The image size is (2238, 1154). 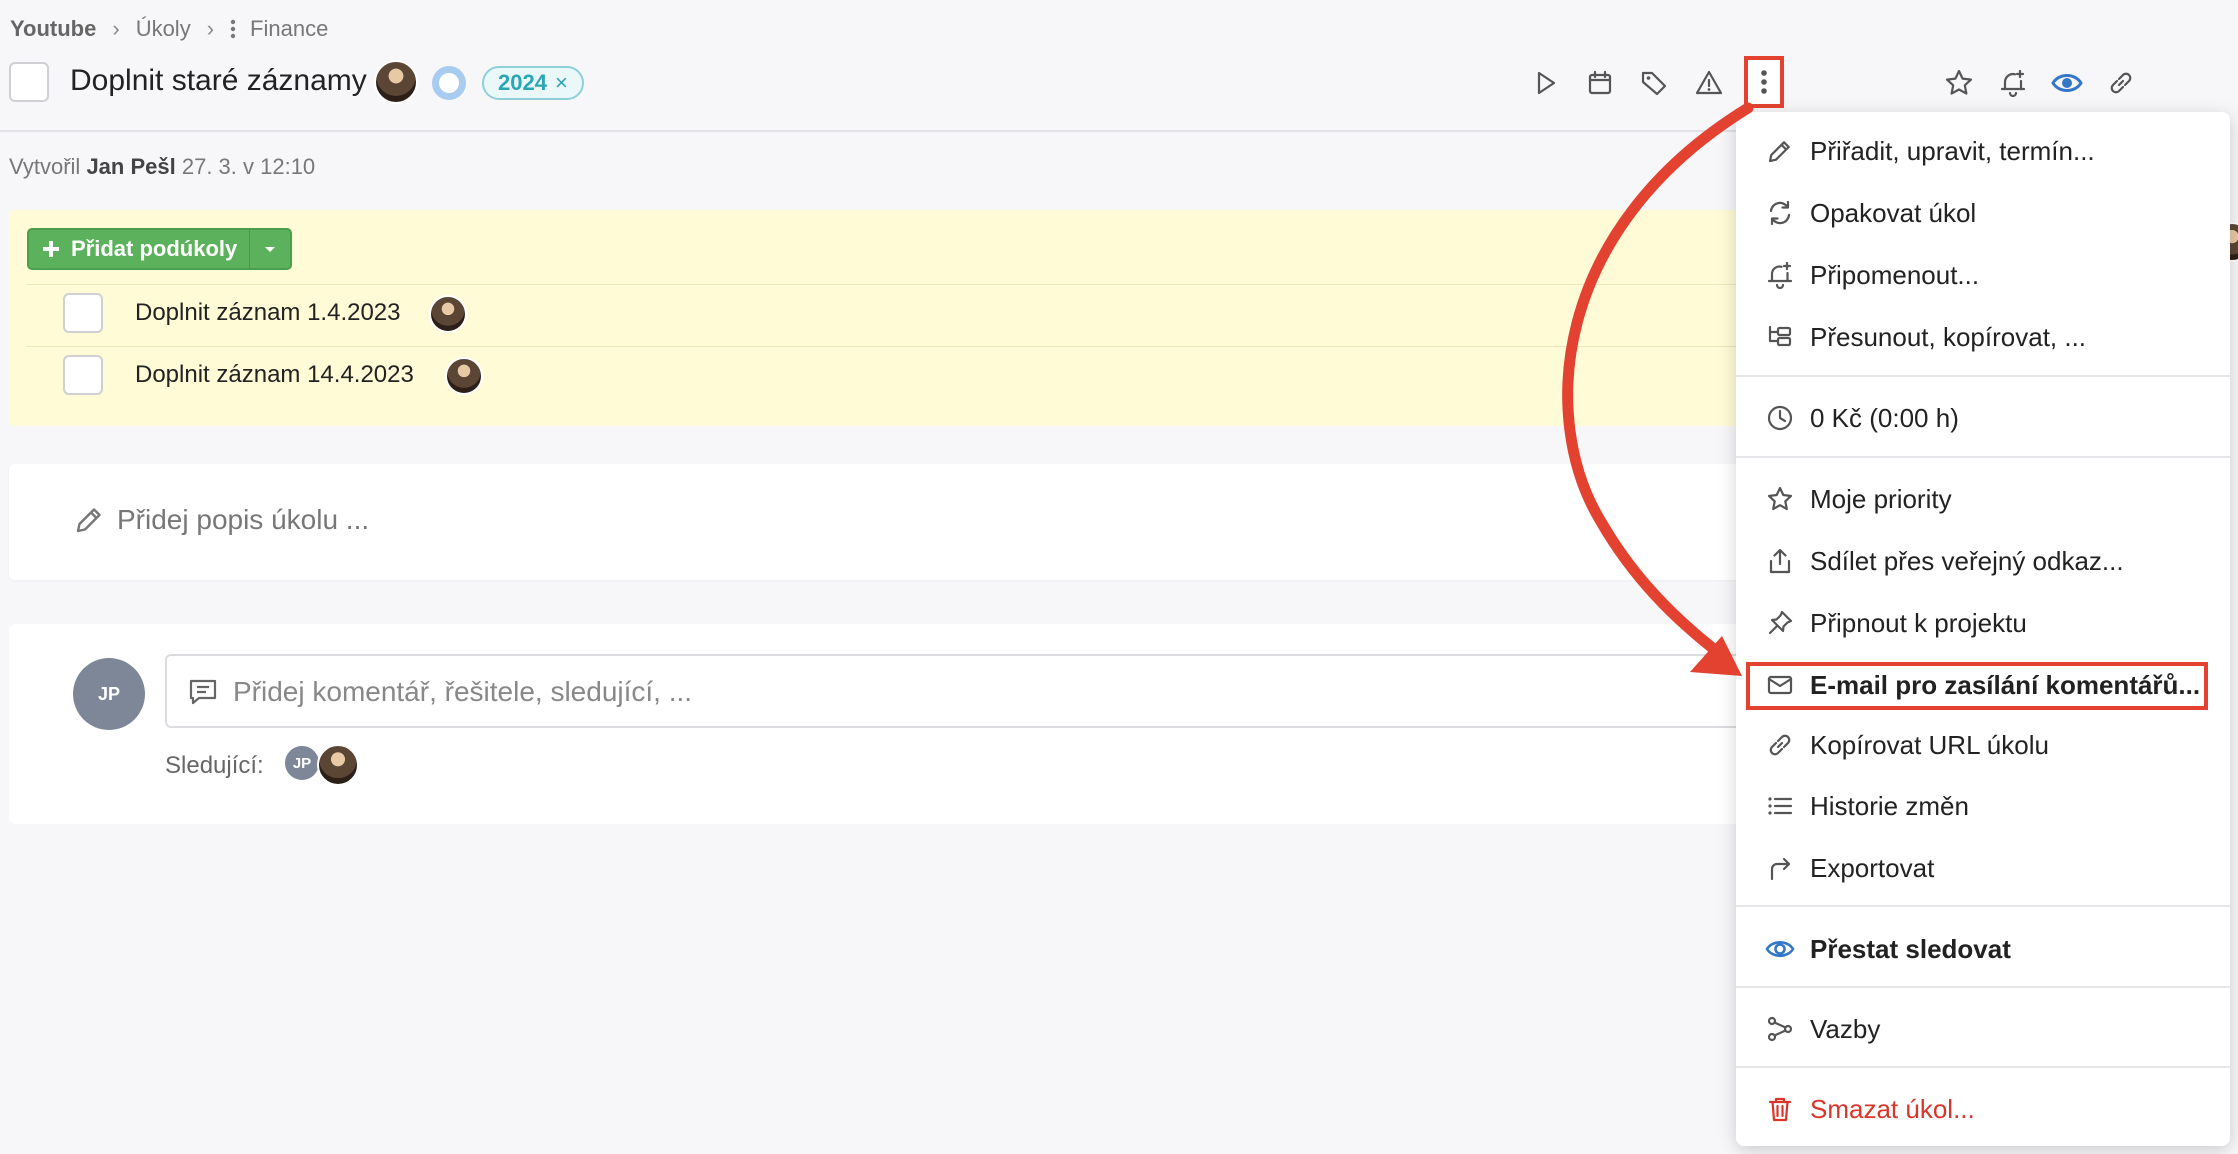 What do you see at coordinates (214, 765) in the screenshot?
I see `followers-label: Sledující:` at bounding box center [214, 765].